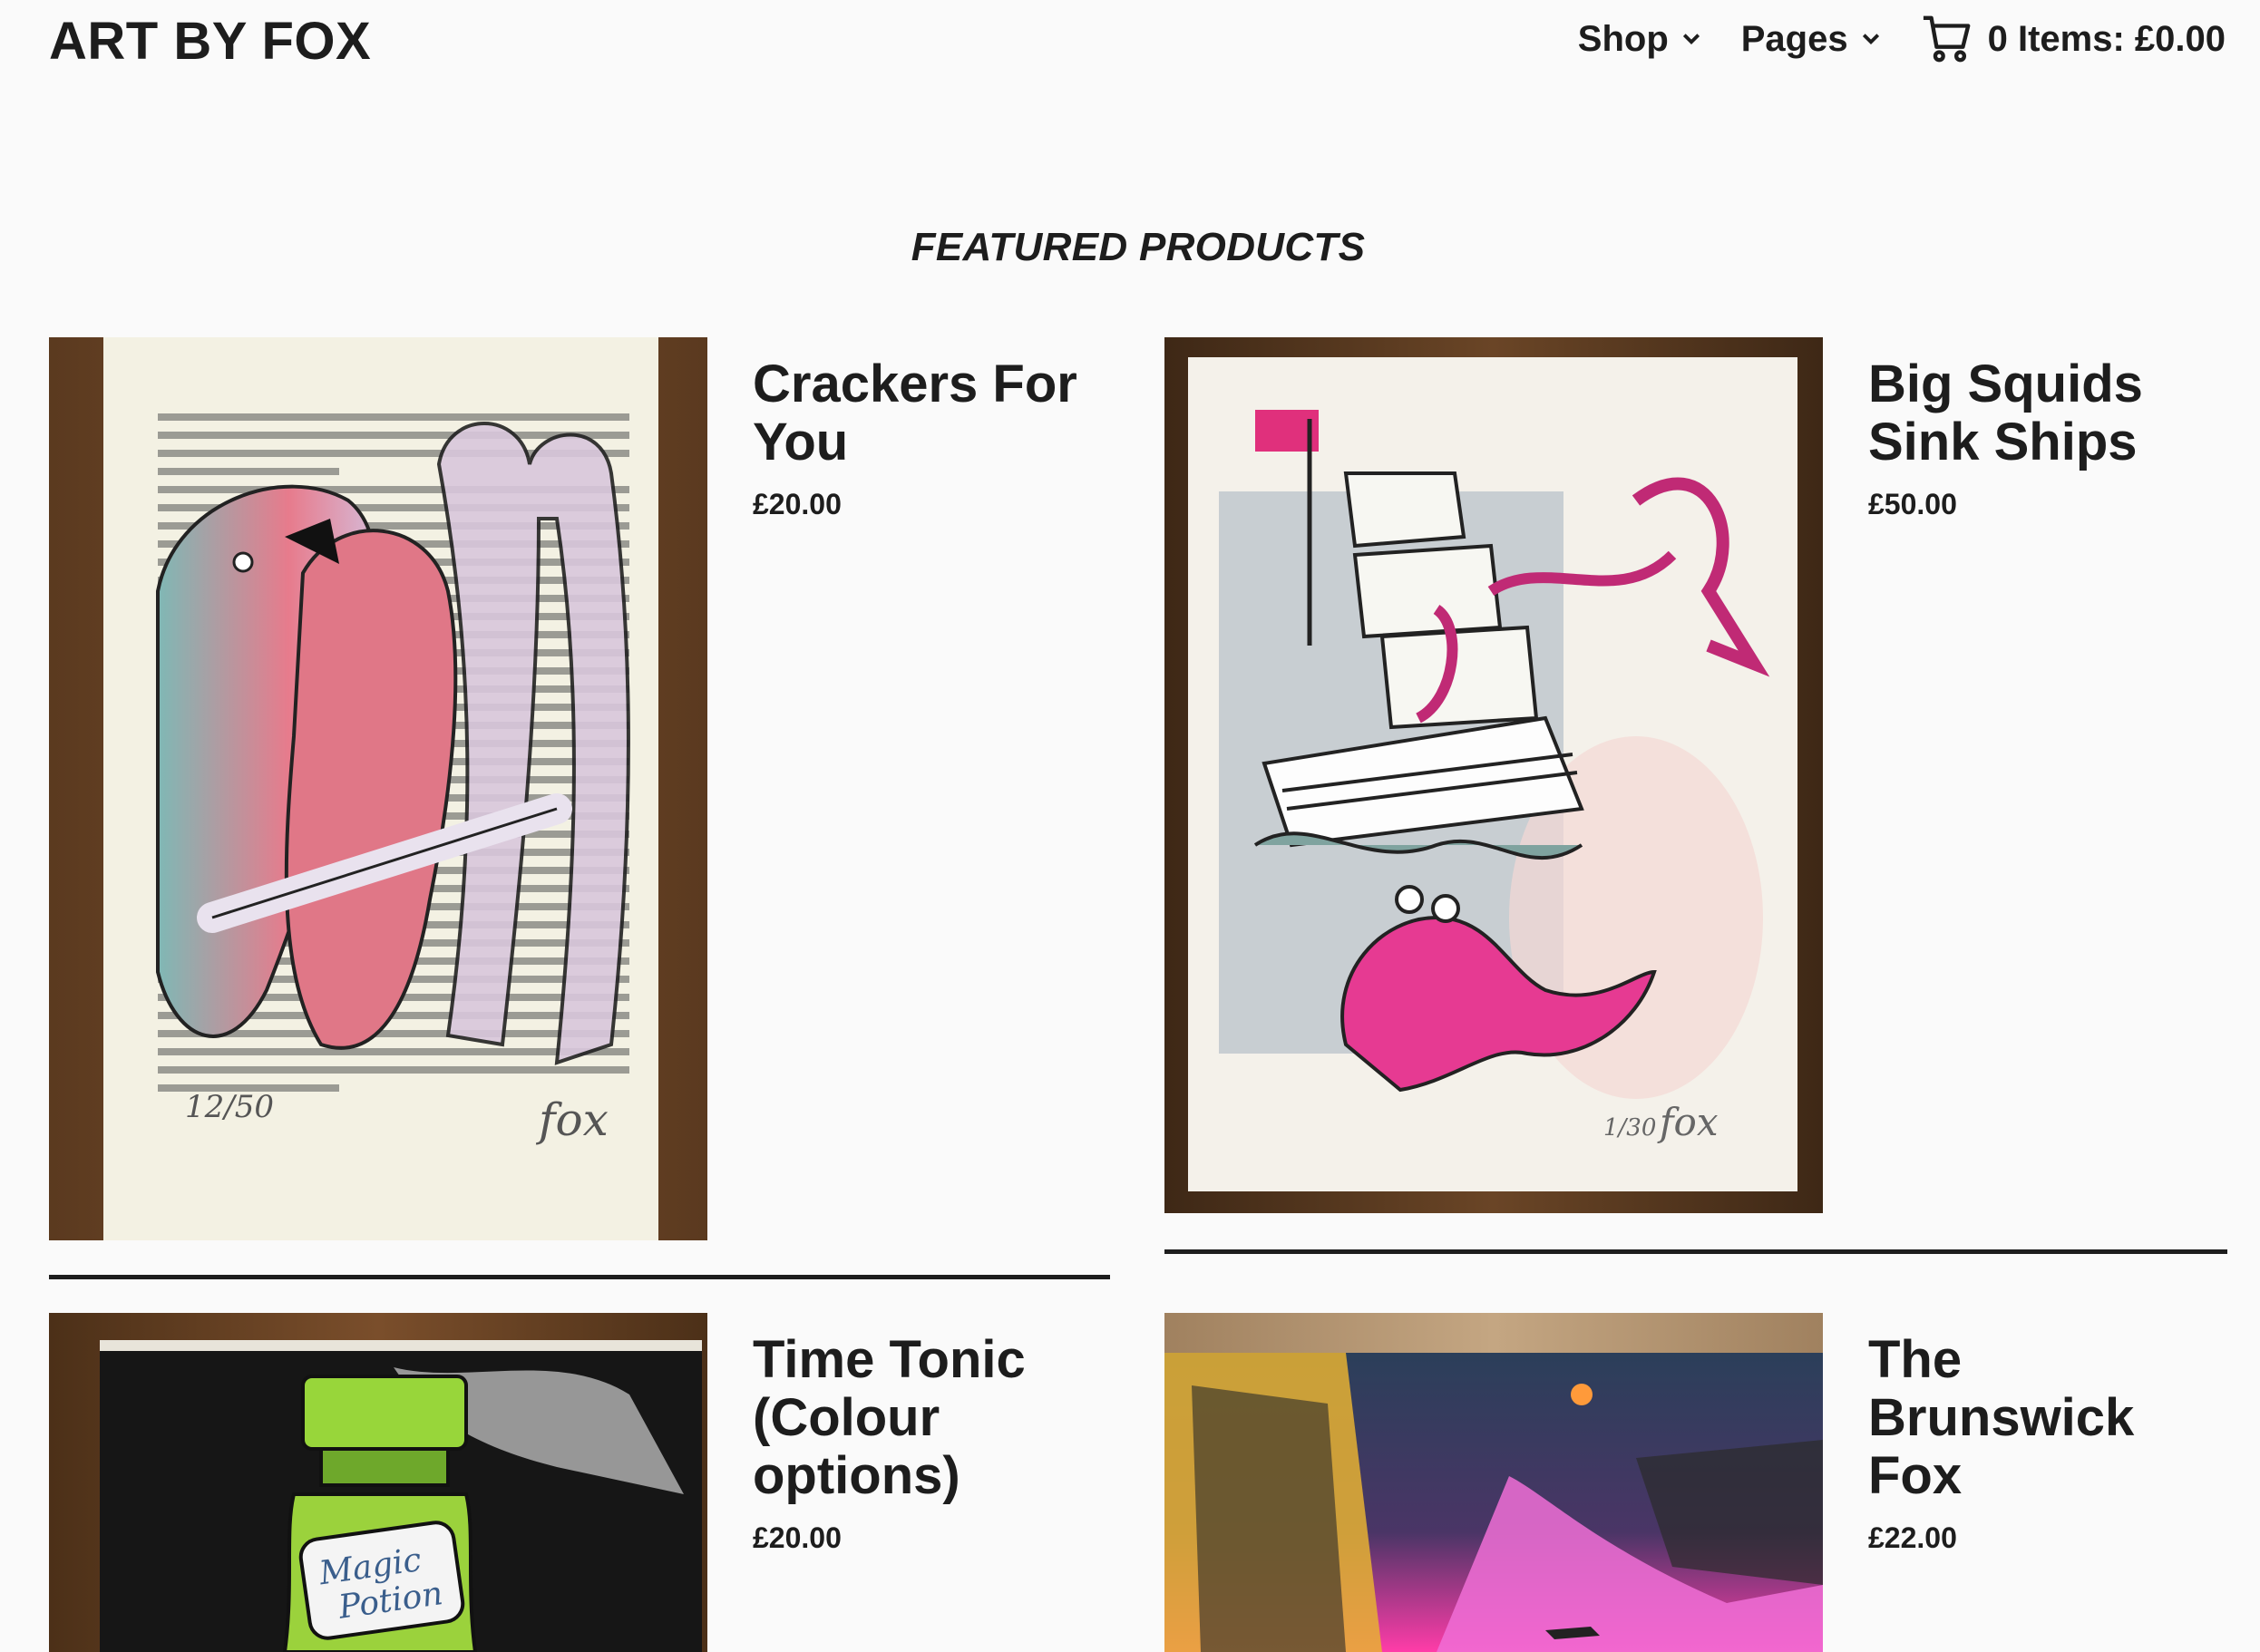 This screenshot has height=1652, width=2260. What do you see at coordinates (1623, 38) in the screenshot?
I see `nav-shop-label: Shop` at bounding box center [1623, 38].